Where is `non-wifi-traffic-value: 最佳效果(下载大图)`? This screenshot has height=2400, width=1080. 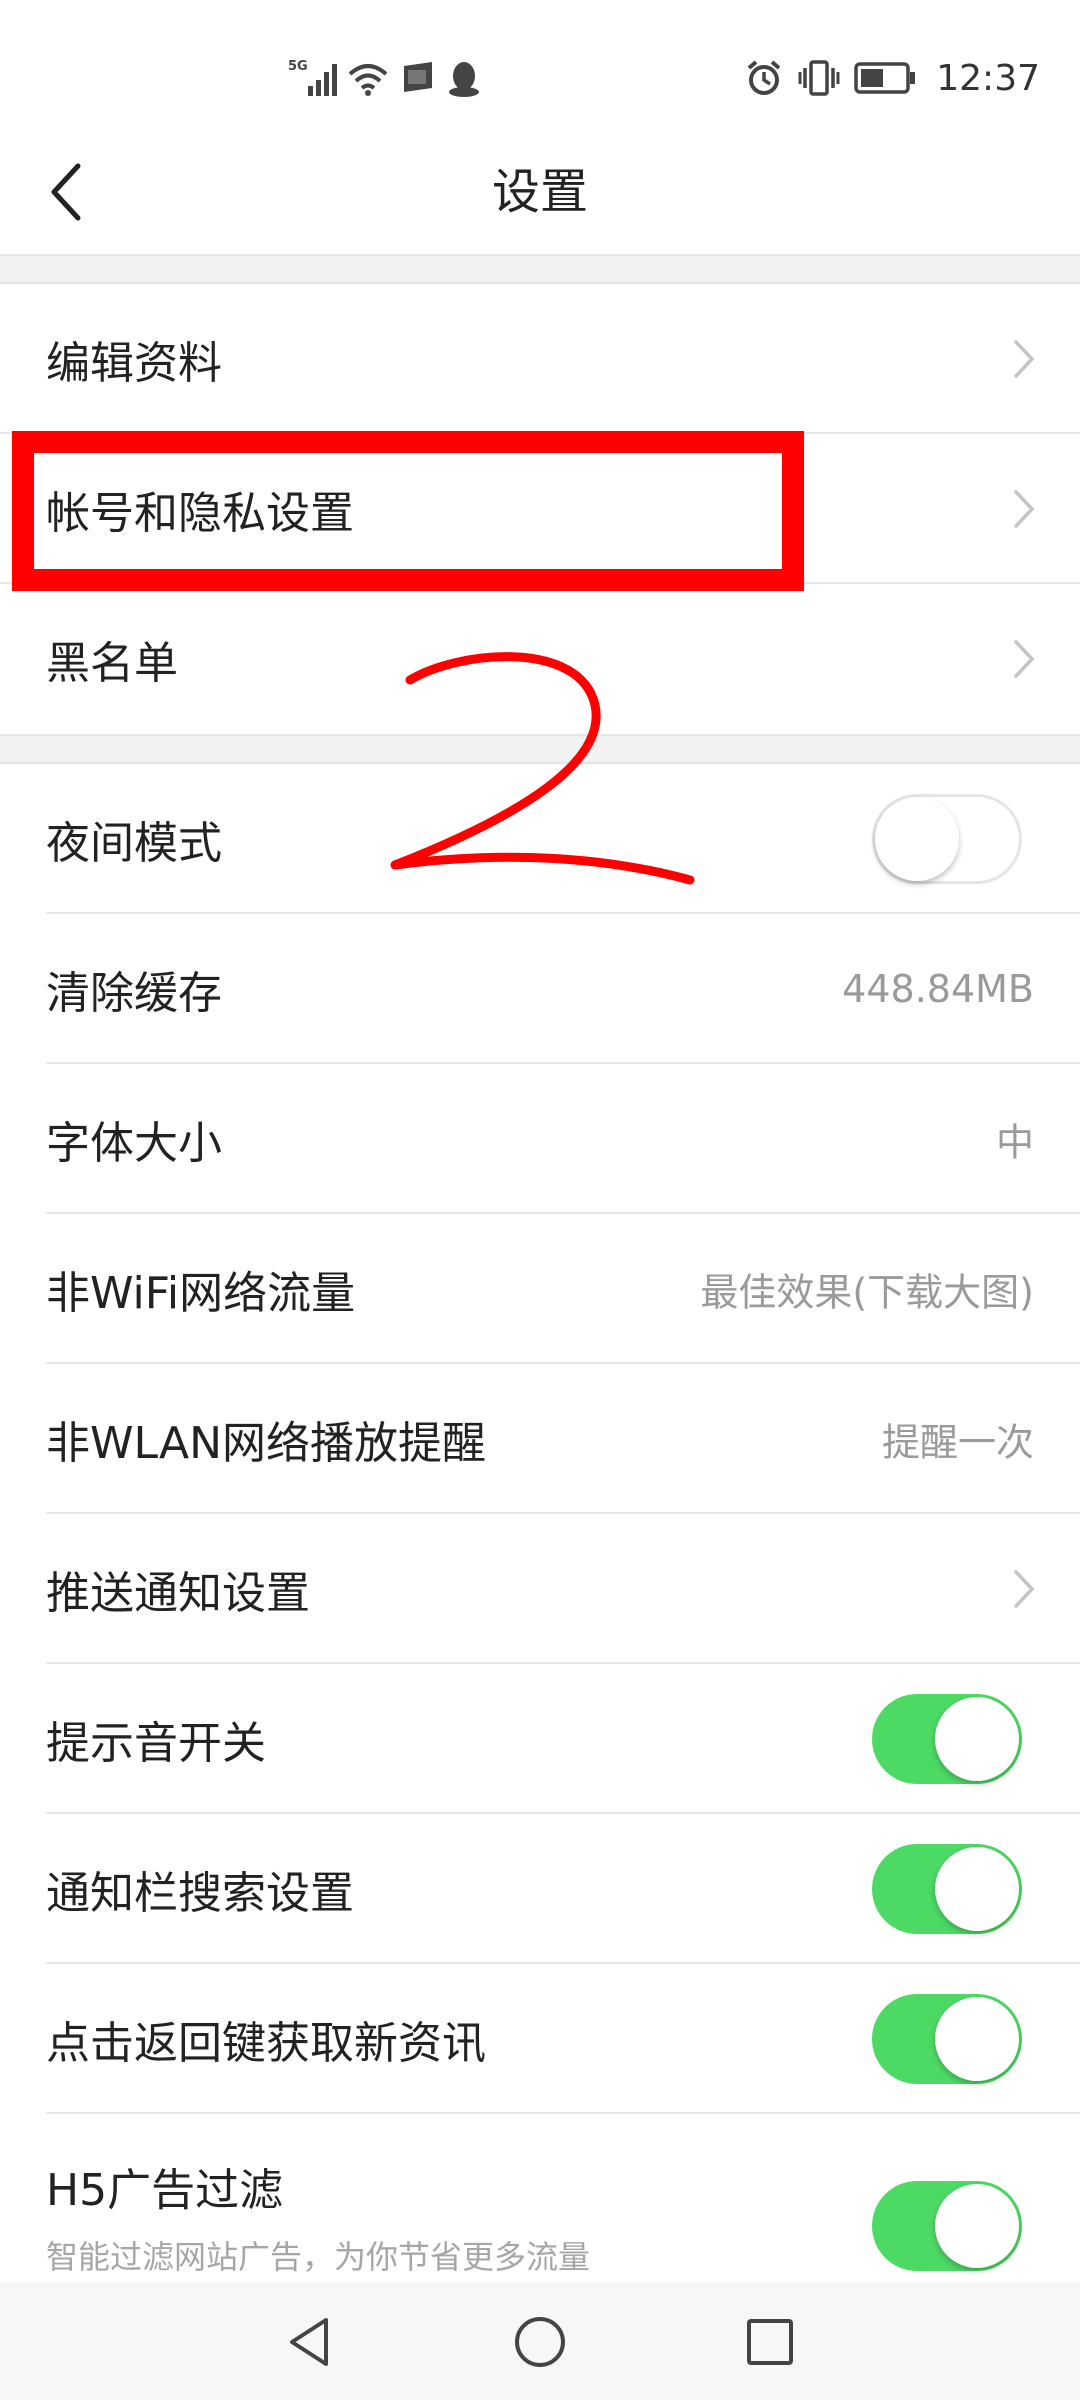
non-wifi-traffic-value: 最佳效果(下载大图) is located at coordinates (867, 1292).